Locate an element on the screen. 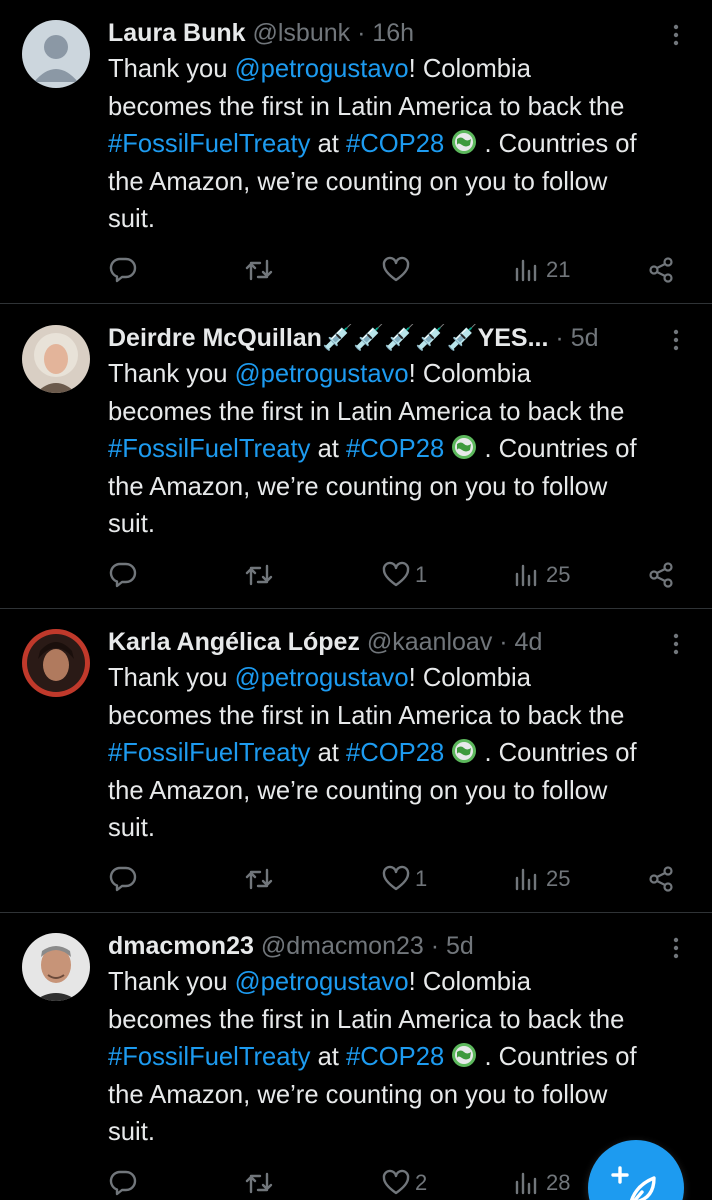 The height and width of the screenshot is (1200, 712). tweet-header: Karla Angélica López @kaanloav · 4d is located at coordinates (375, 642).